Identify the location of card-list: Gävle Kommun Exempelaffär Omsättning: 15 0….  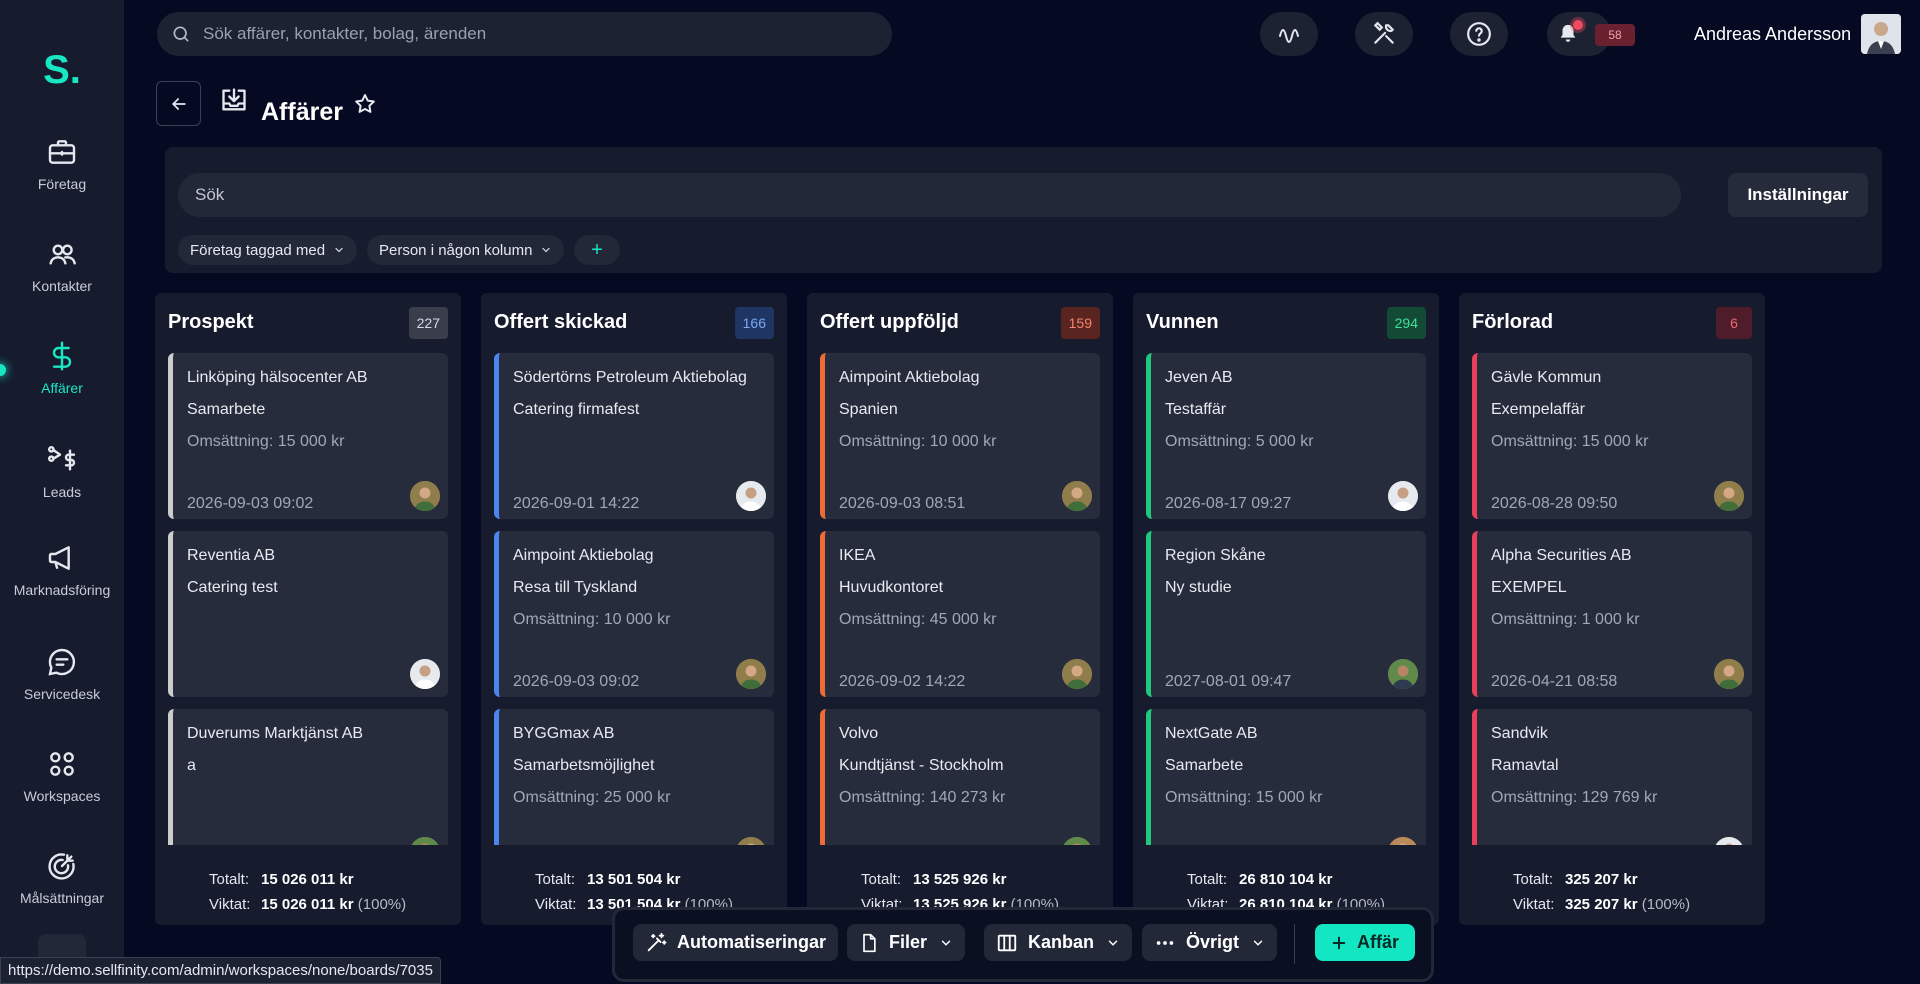
(1612, 599).